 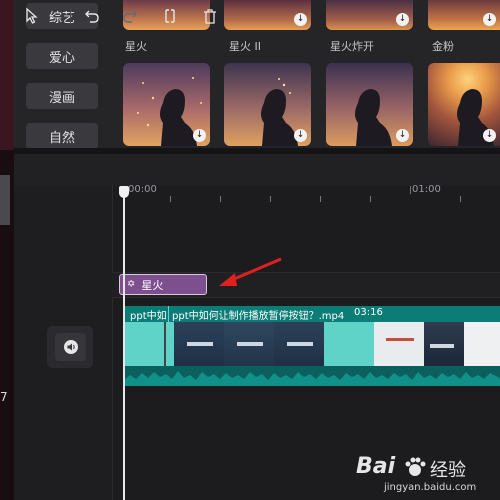 I want to click on category-manhua: 漫画, so click(x=62, y=96).